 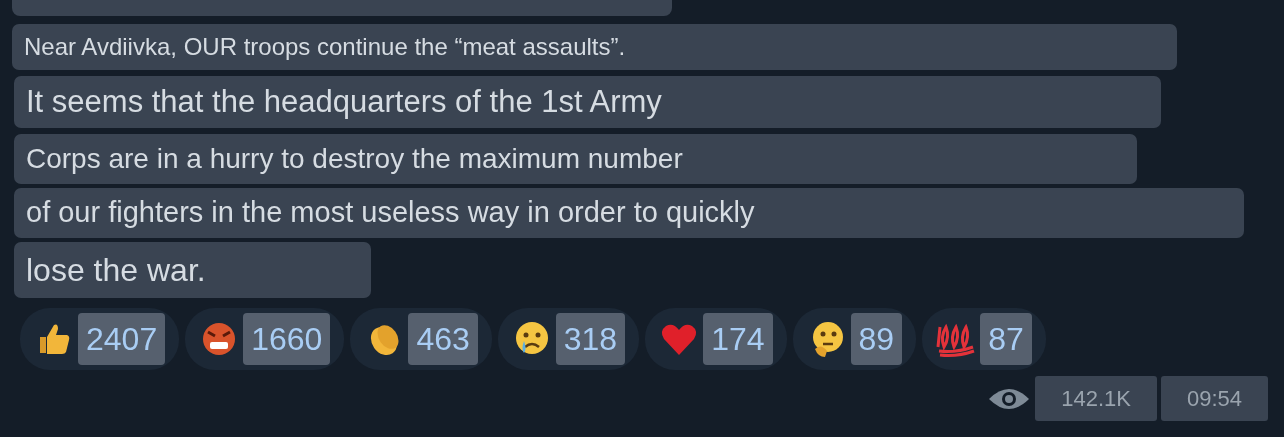 What do you see at coordinates (854, 339) in the screenshot?
I see `reaction-button: 89` at bounding box center [854, 339].